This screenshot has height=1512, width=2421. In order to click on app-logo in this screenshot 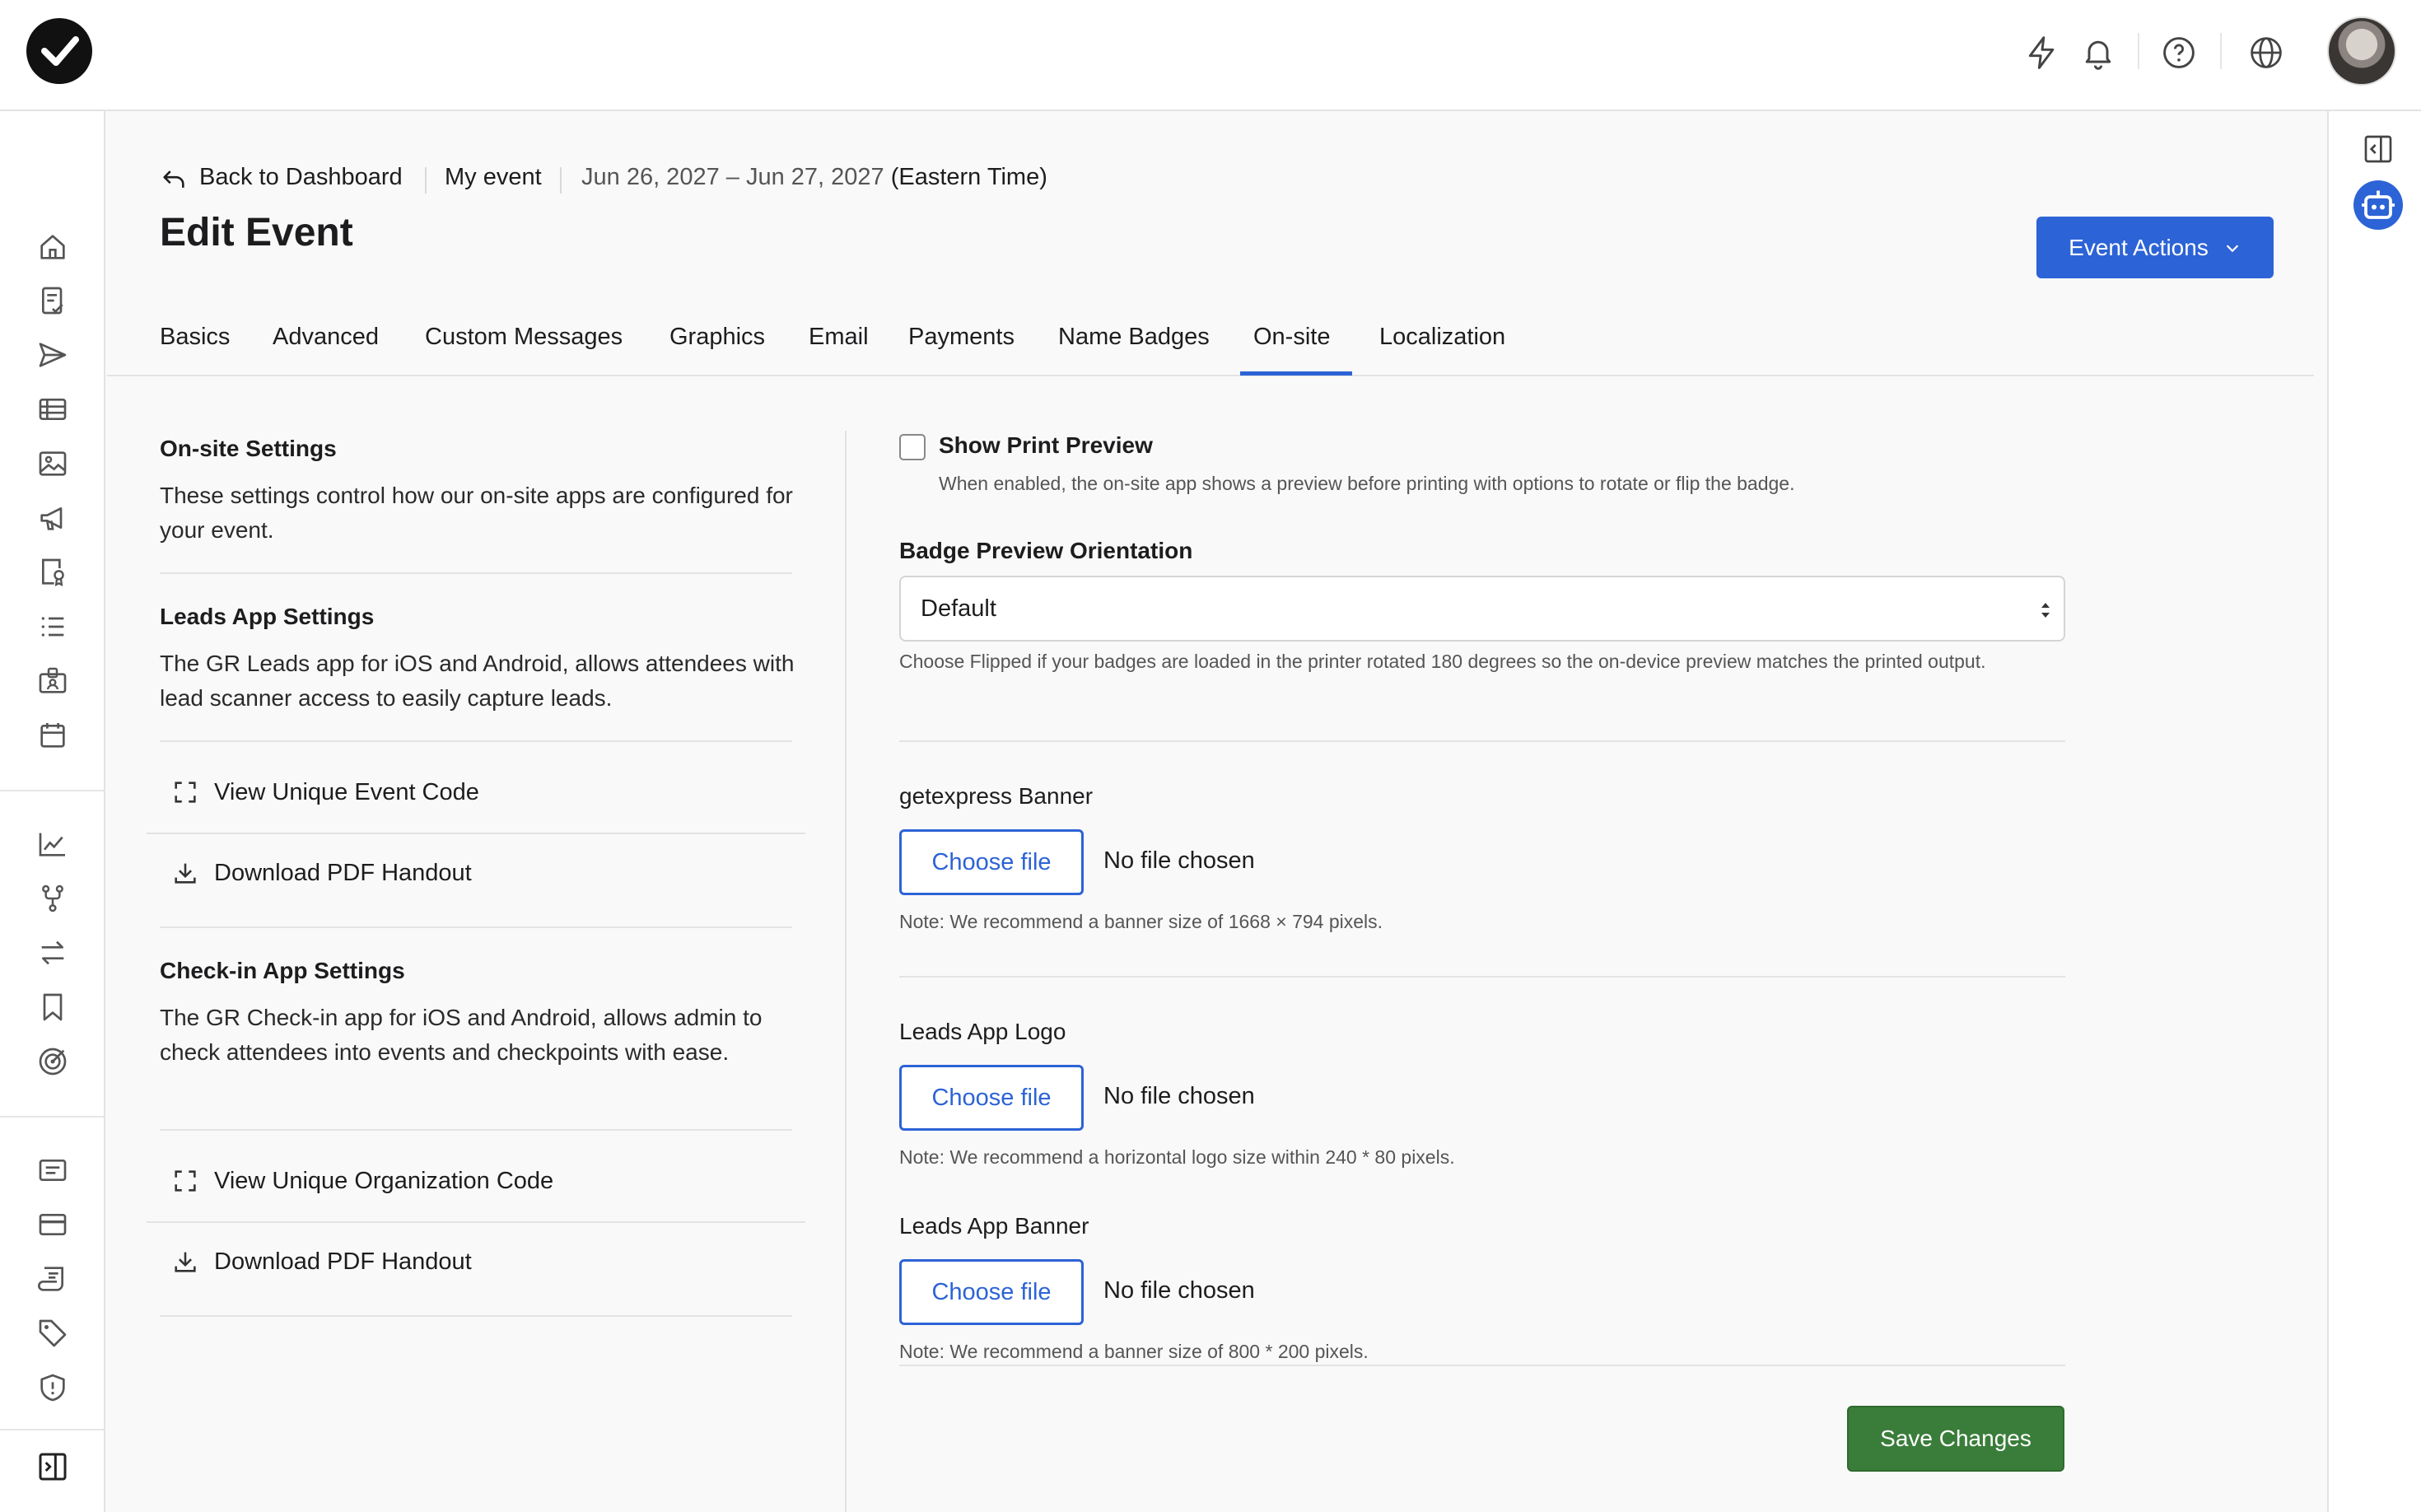, I will do `click(59, 51)`.